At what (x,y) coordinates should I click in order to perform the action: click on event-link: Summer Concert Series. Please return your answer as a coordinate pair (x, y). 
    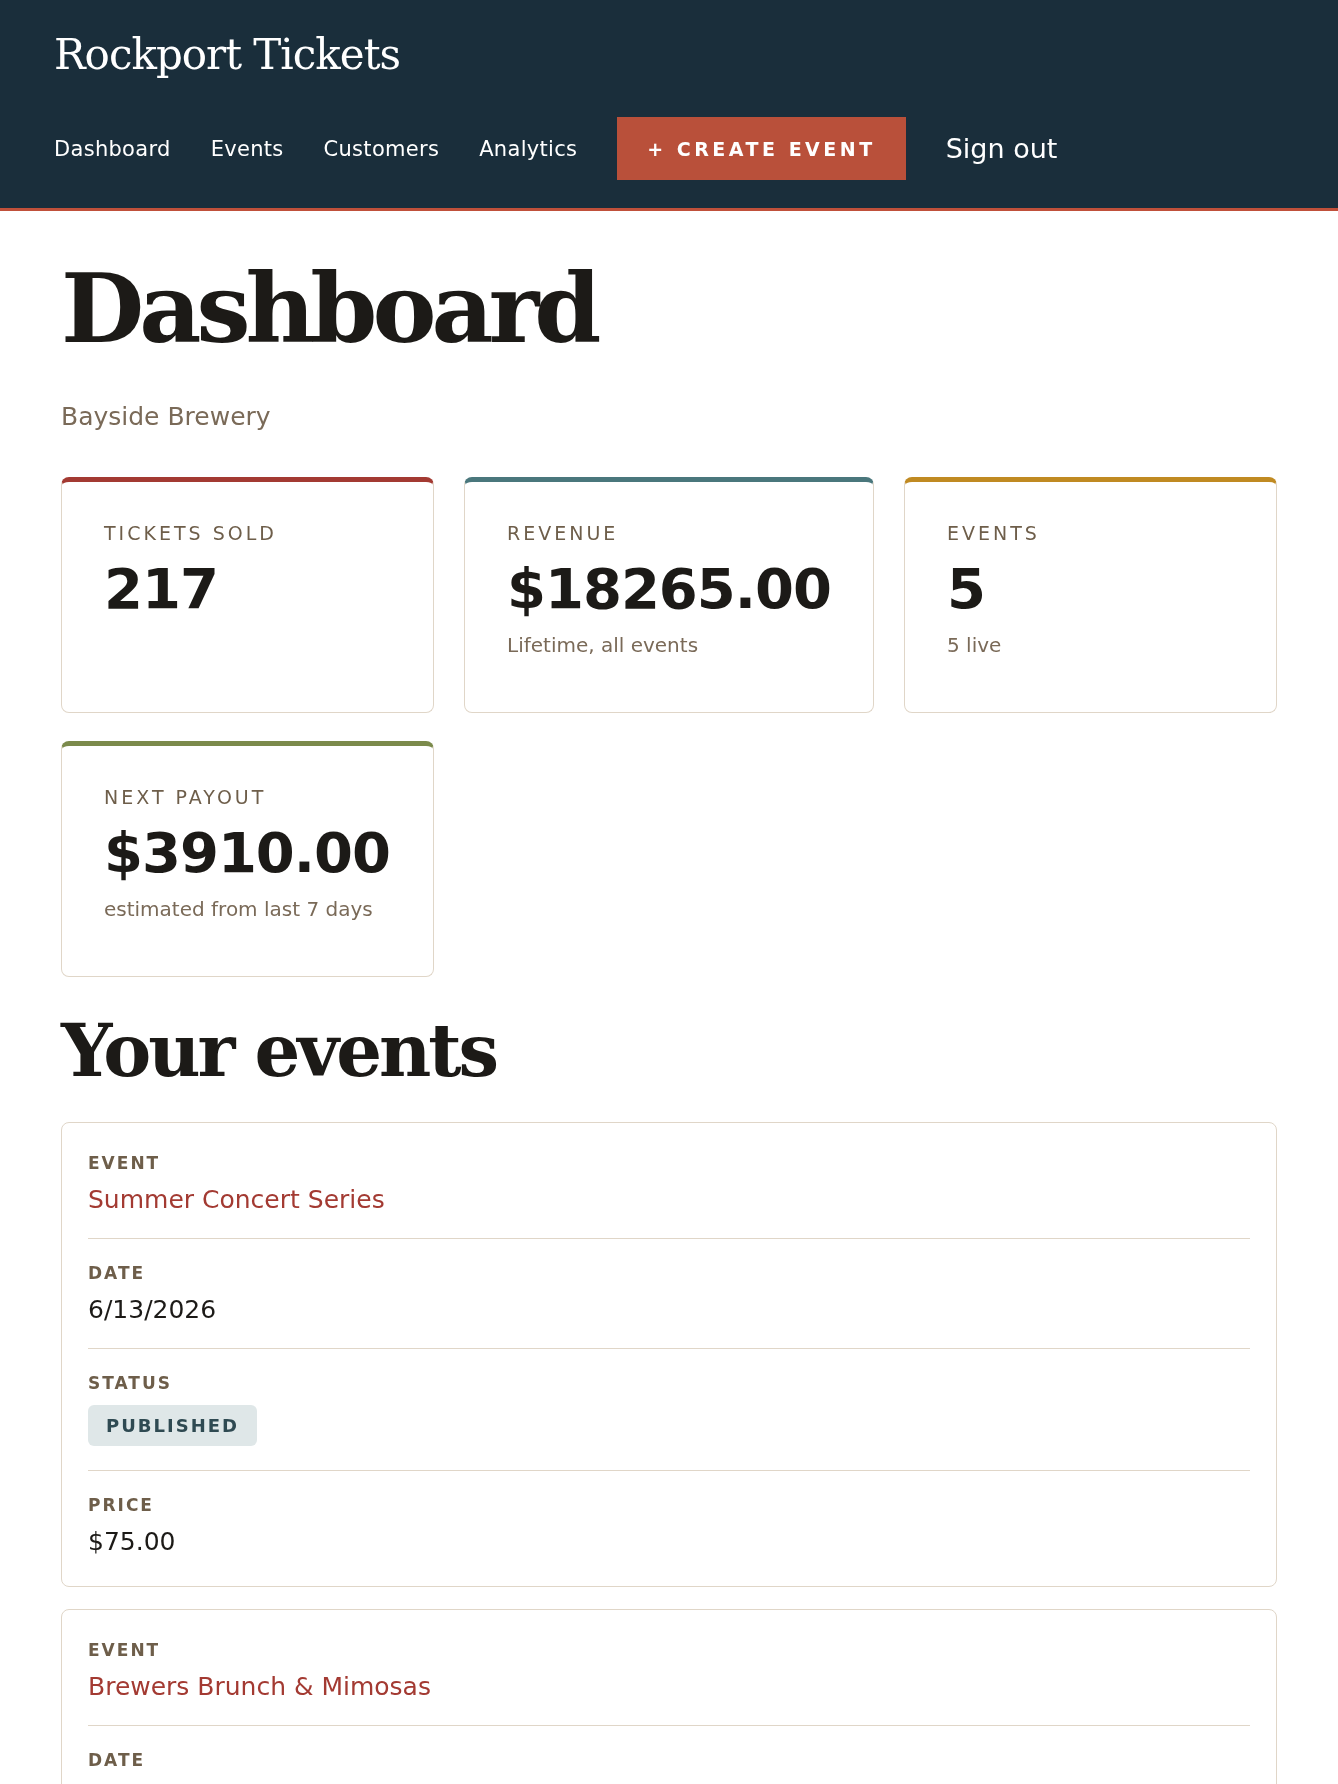
    Looking at the image, I should click on (236, 1199).